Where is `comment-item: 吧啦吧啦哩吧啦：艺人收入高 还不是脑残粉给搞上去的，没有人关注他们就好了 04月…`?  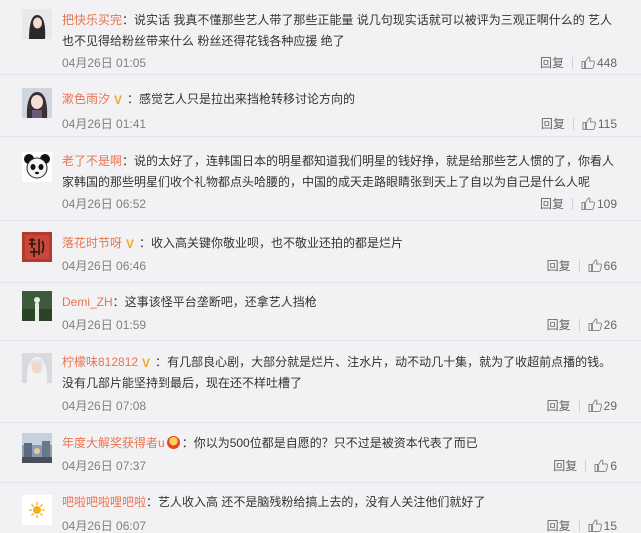 comment-item: 吧啦吧啦哩吧啦：艺人收入高 还不是脑残粉给搞上去的，没有人关注他们就好了 04月… is located at coordinates (320, 508).